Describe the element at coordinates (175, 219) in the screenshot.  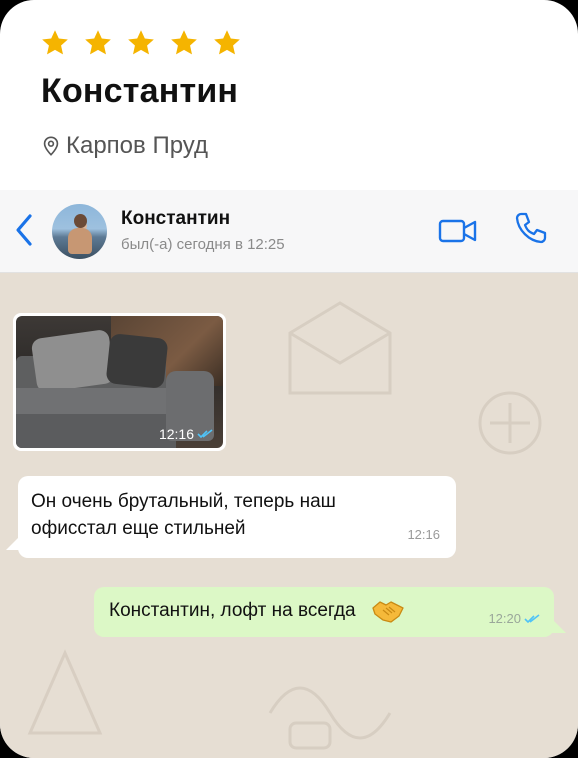
I see `contact-name: Константин` at that location.